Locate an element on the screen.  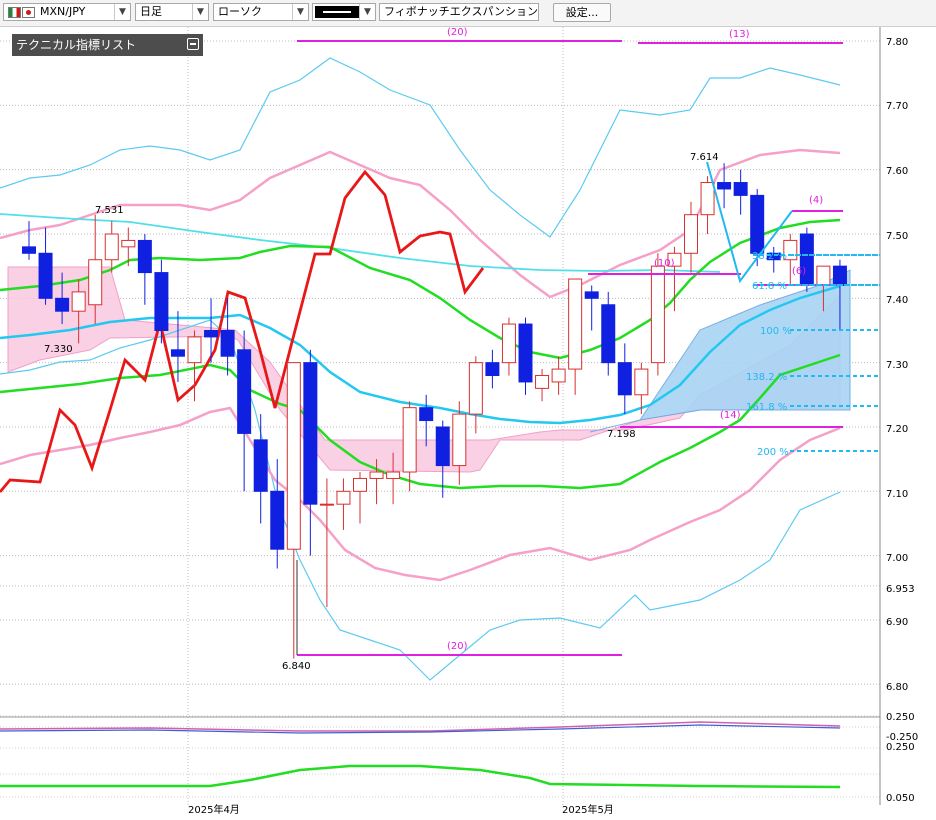
date-axis-label: 2025年5月 is located at coordinates (588, 809).